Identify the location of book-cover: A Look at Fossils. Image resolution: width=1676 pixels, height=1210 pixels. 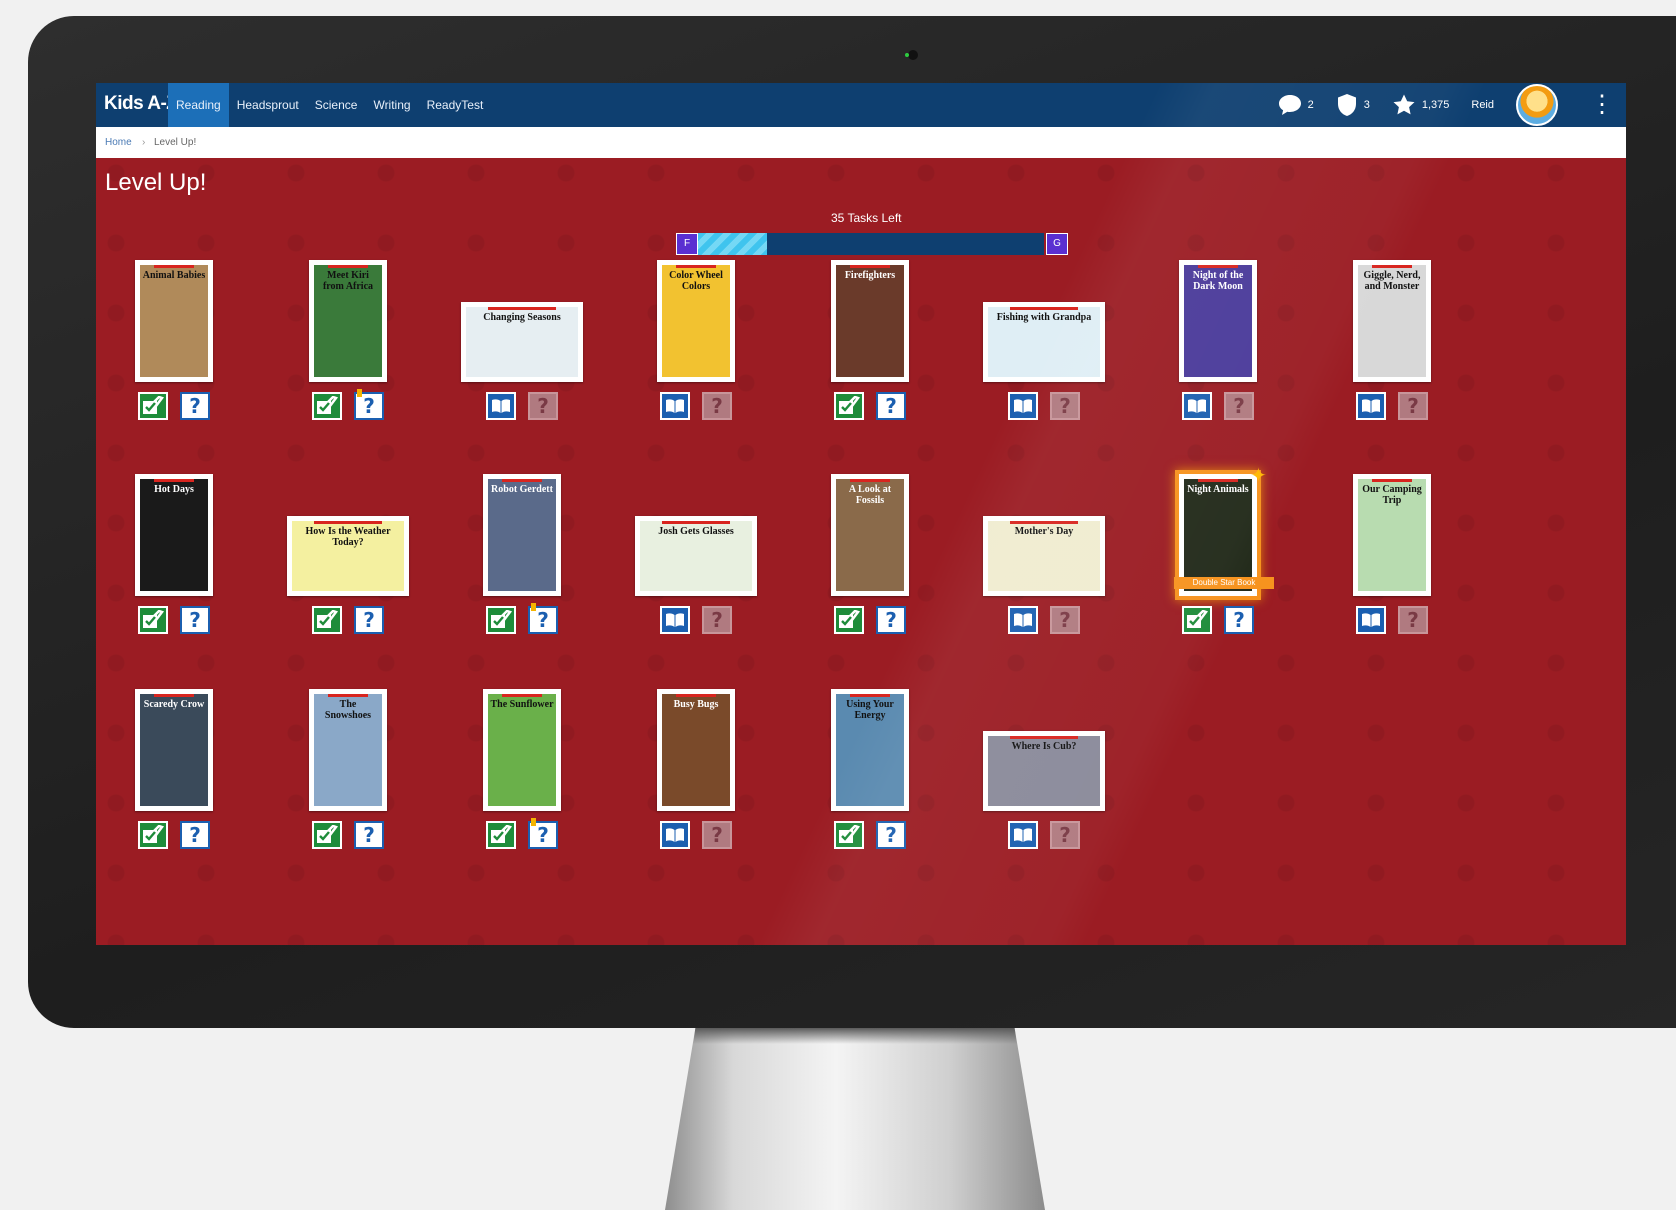
(870, 535).